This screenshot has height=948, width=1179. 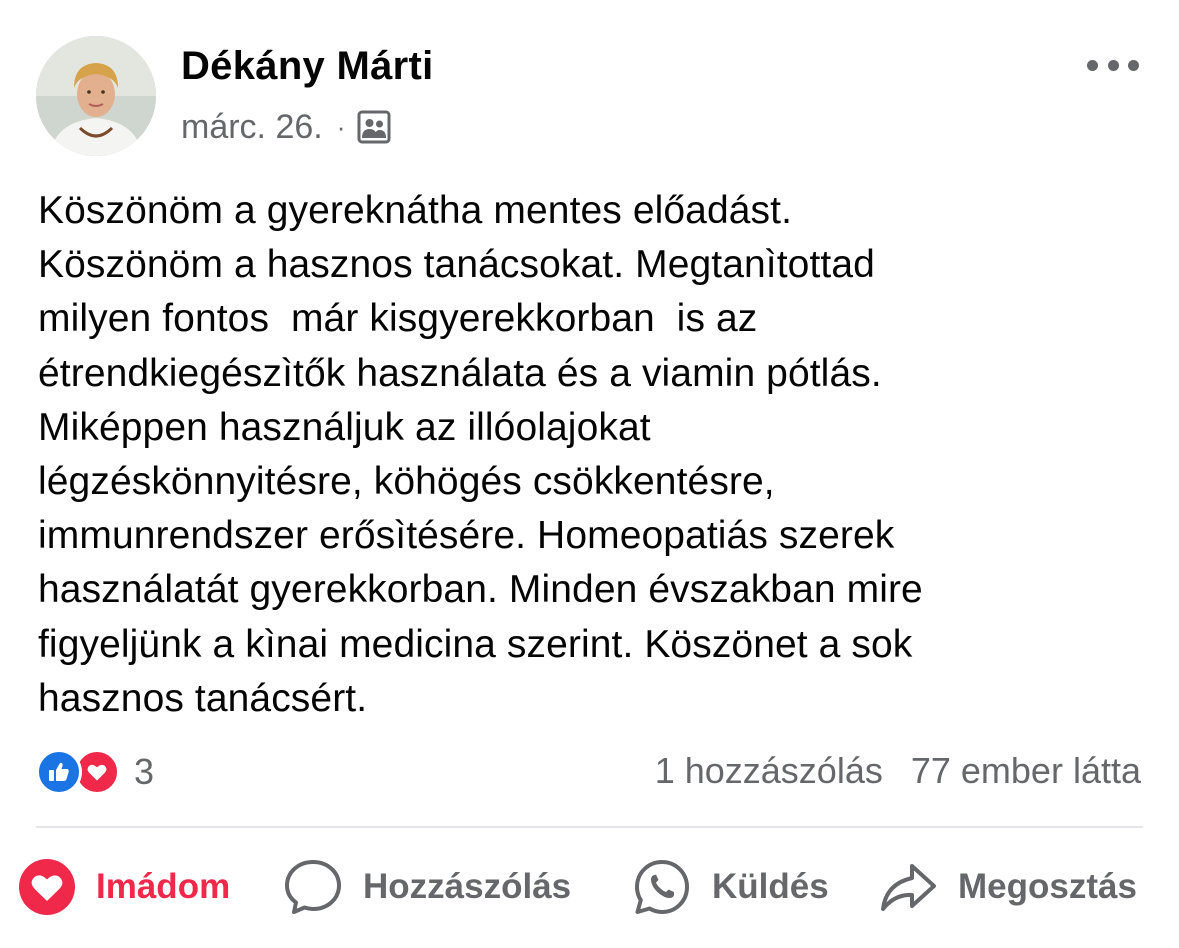 What do you see at coordinates (467, 886) in the screenshot?
I see `comment-button-label: Hozzászólás` at bounding box center [467, 886].